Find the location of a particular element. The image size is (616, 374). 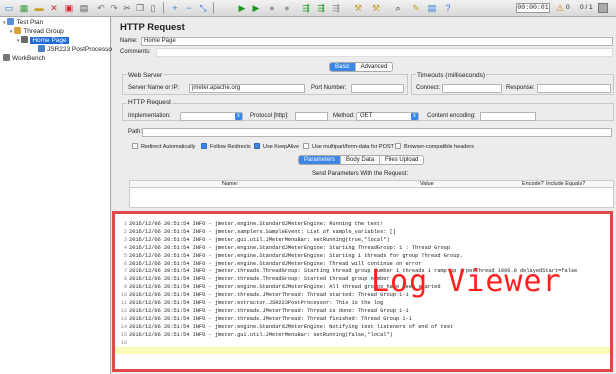

tree-item-thread-group: ▾ Thread Group is located at coordinates (37, 31).